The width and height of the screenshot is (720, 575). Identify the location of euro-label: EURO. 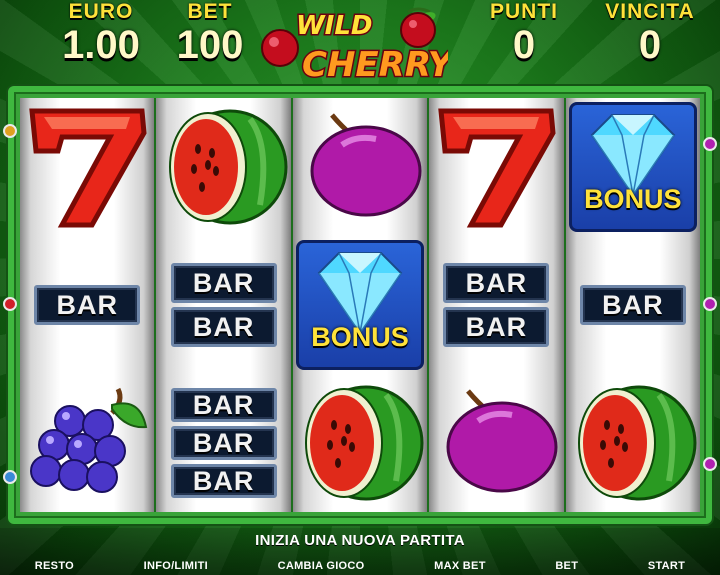
(101, 11).